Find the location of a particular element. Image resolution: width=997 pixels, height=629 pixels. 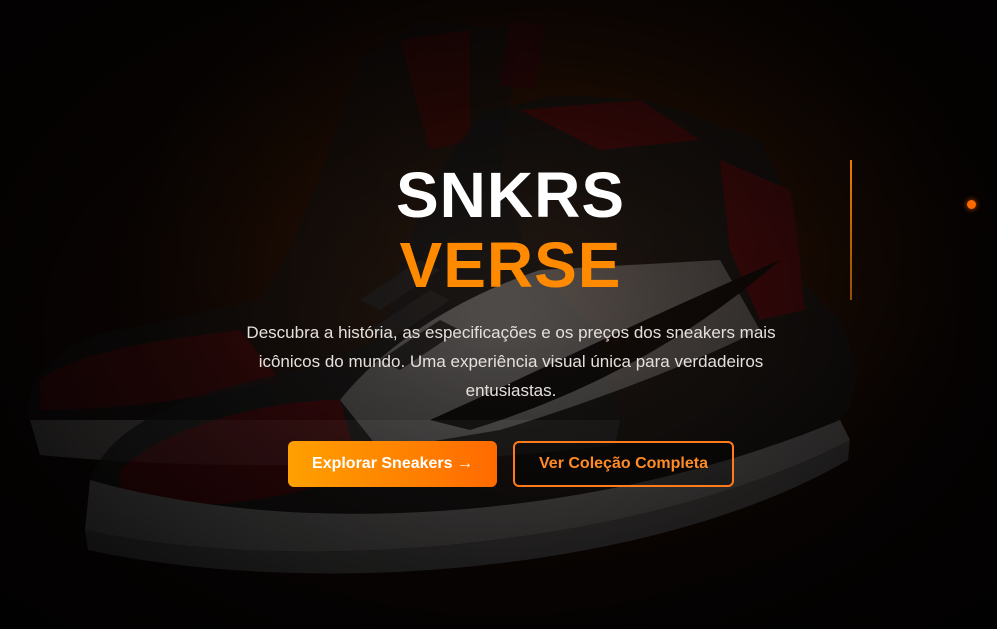

decorative-vertical-line is located at coordinates (851, 230).